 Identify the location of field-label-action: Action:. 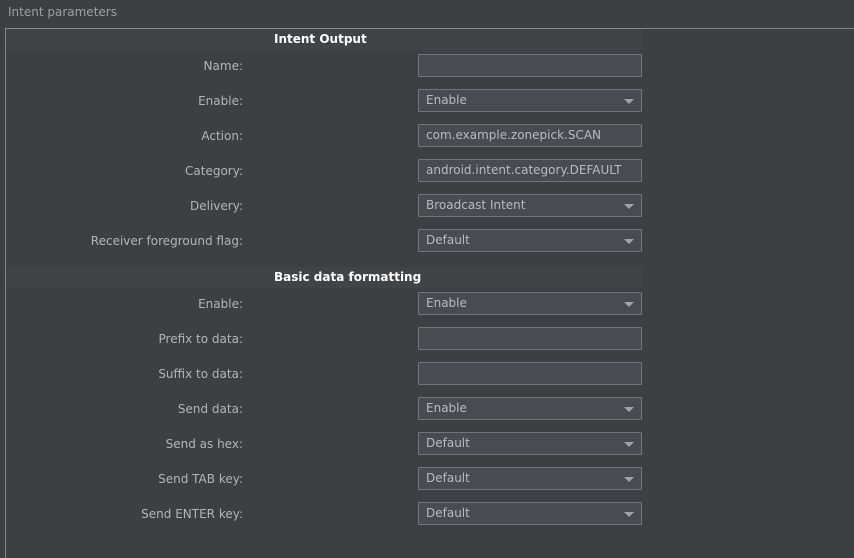
(222, 136).